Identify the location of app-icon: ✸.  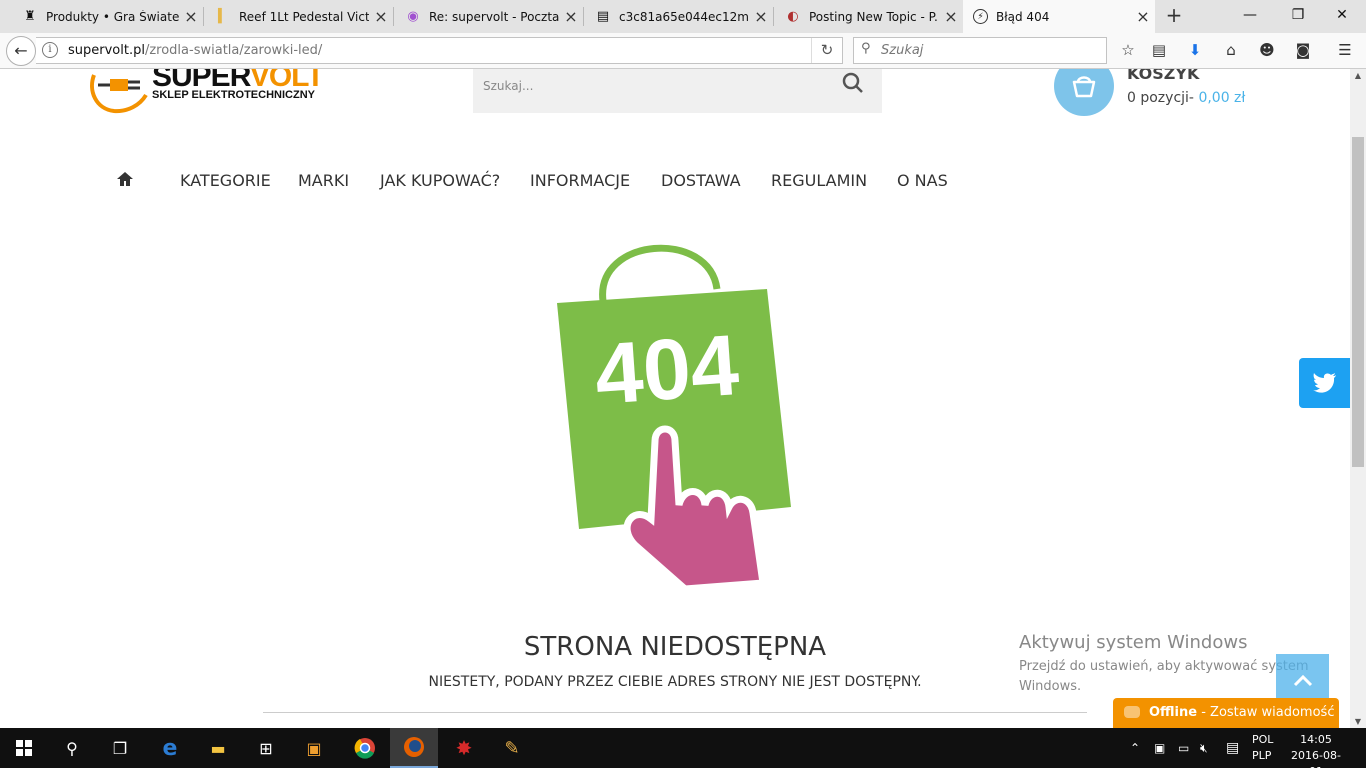
(464, 748).